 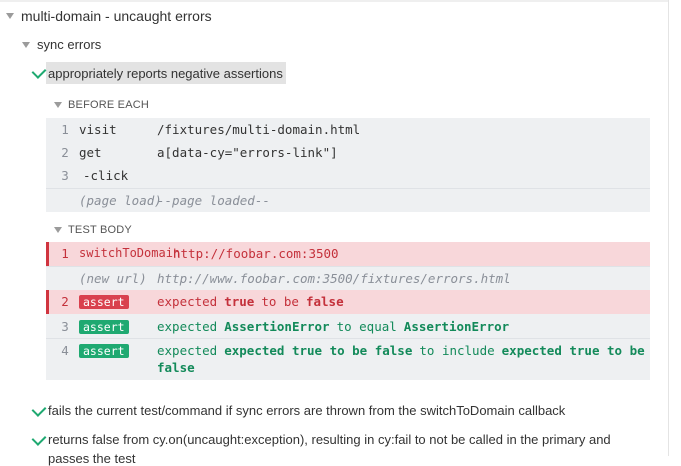 I want to click on command-row-failed: 1 switchToDomain http://foobar.com:3500, so click(x=348, y=254).